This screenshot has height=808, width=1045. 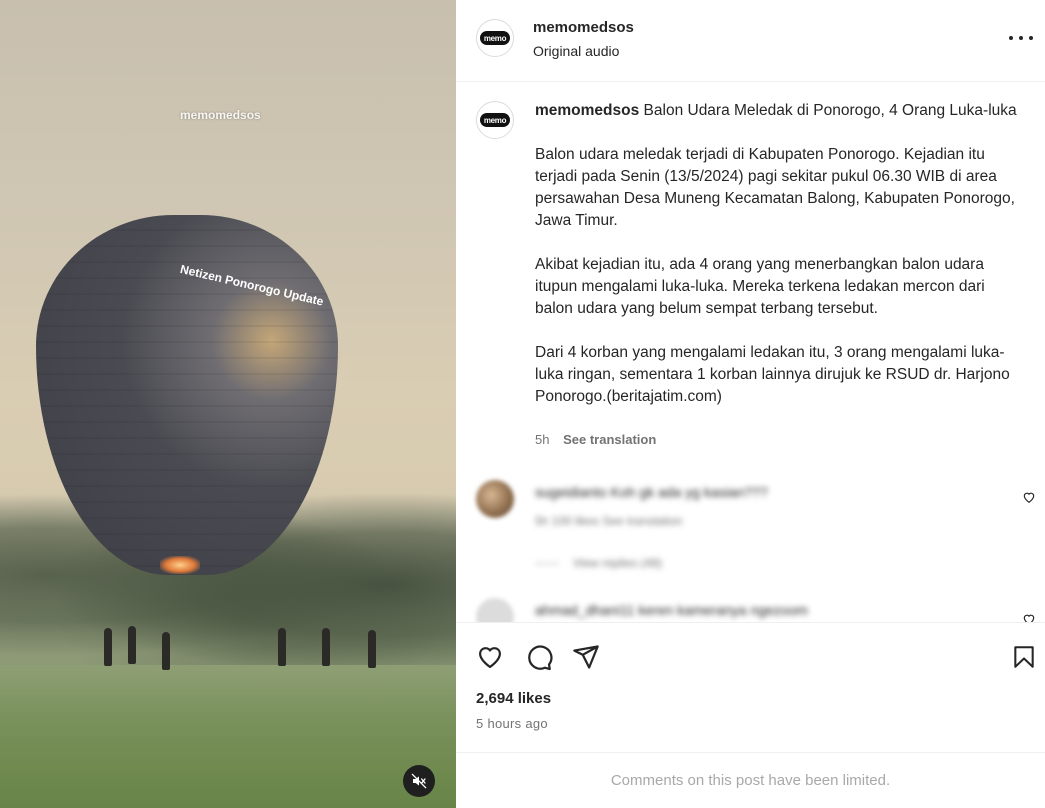 What do you see at coordinates (598, 563) in the screenshot?
I see `view-replies-link: View replies (48)` at bounding box center [598, 563].